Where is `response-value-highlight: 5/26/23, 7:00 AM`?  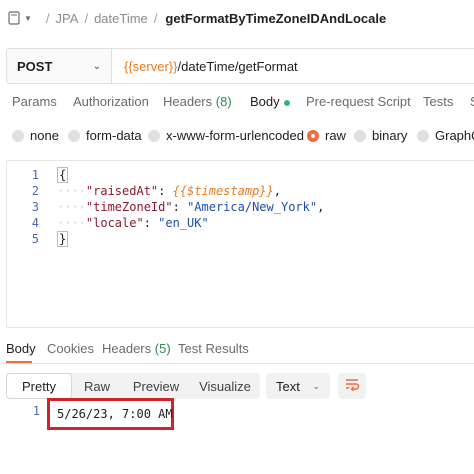 response-value-highlight: 5/26/23, 7:00 AM is located at coordinates (110, 414).